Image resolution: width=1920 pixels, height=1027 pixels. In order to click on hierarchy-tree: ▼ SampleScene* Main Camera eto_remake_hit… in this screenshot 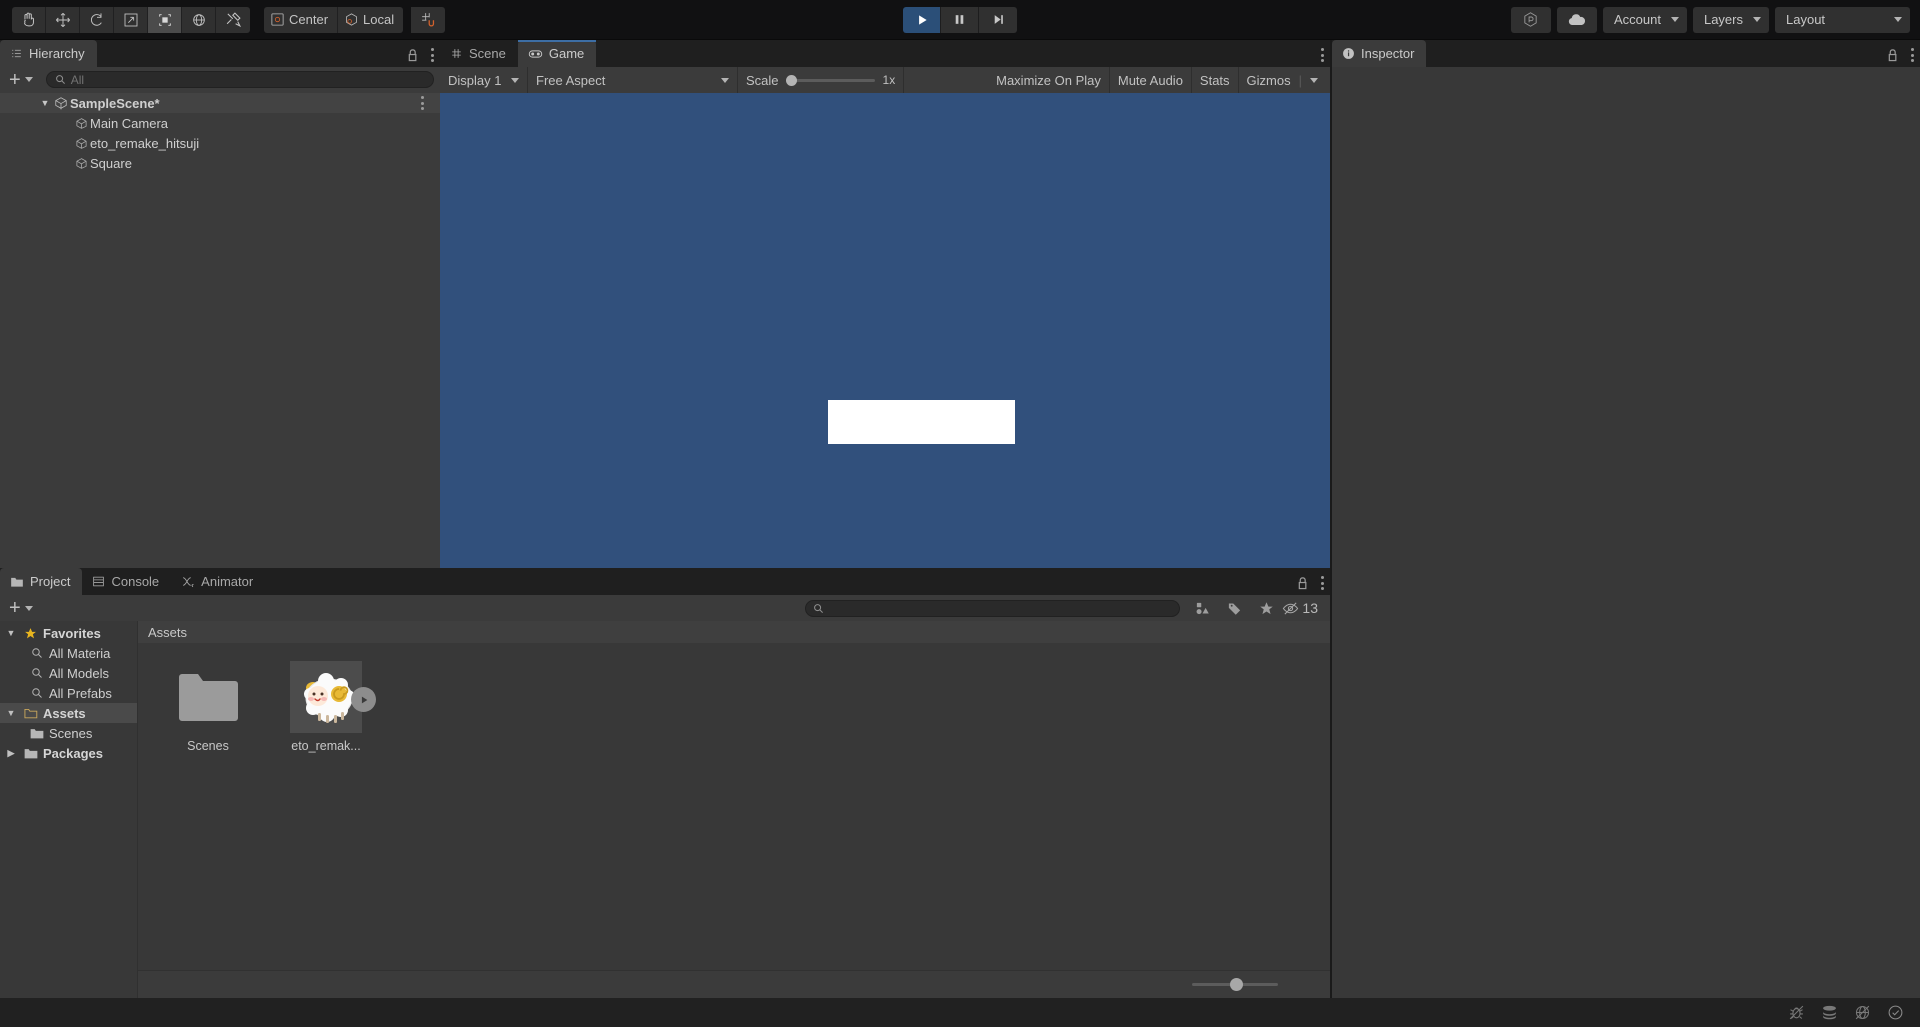, I will do `click(220, 330)`.